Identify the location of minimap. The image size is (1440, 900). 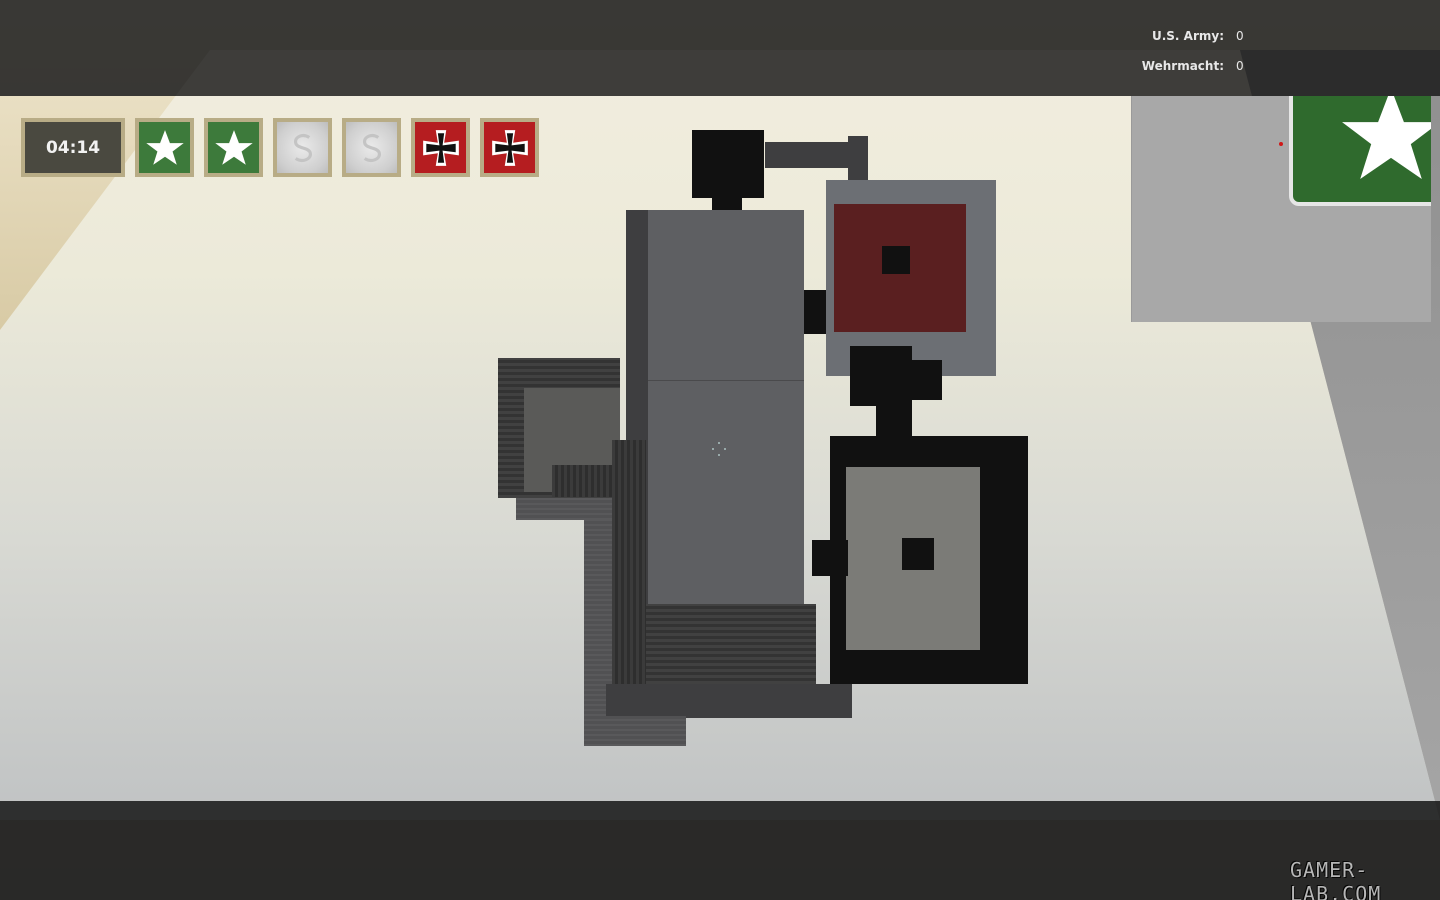
(1281, 209).